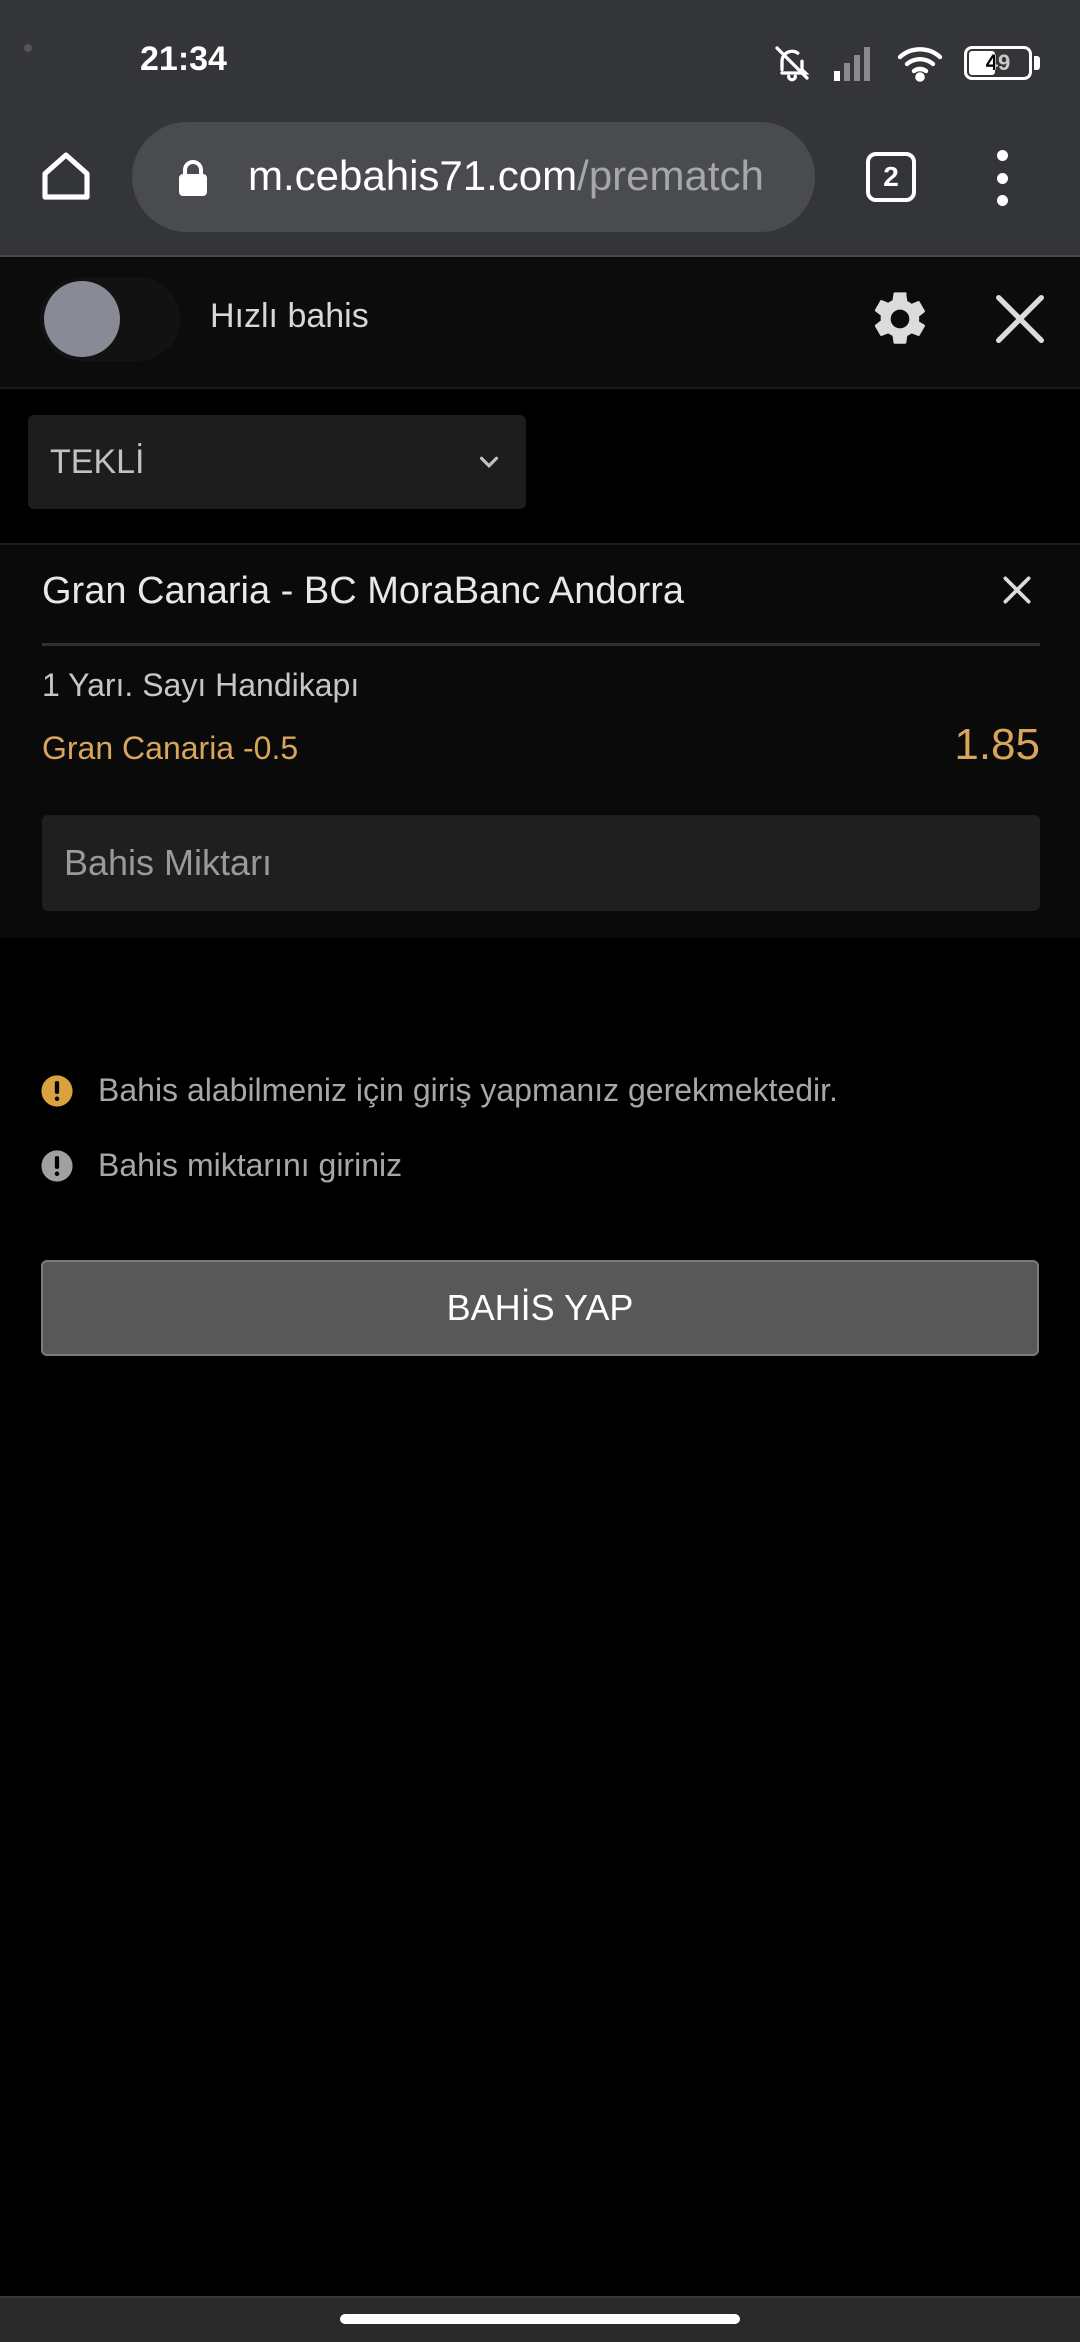  Describe the element at coordinates (540, 323) in the screenshot. I see `betslip-header: Hızlı bahis` at that location.